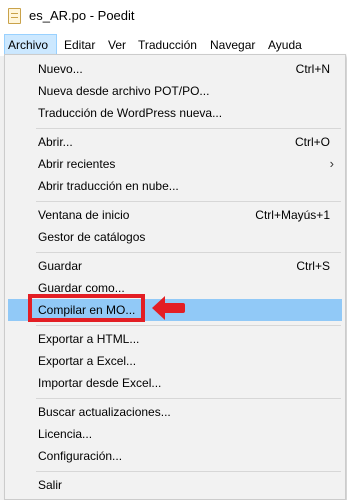  Describe the element at coordinates (285, 45) in the screenshot. I see `menu-ayuda: Ayuda` at that location.